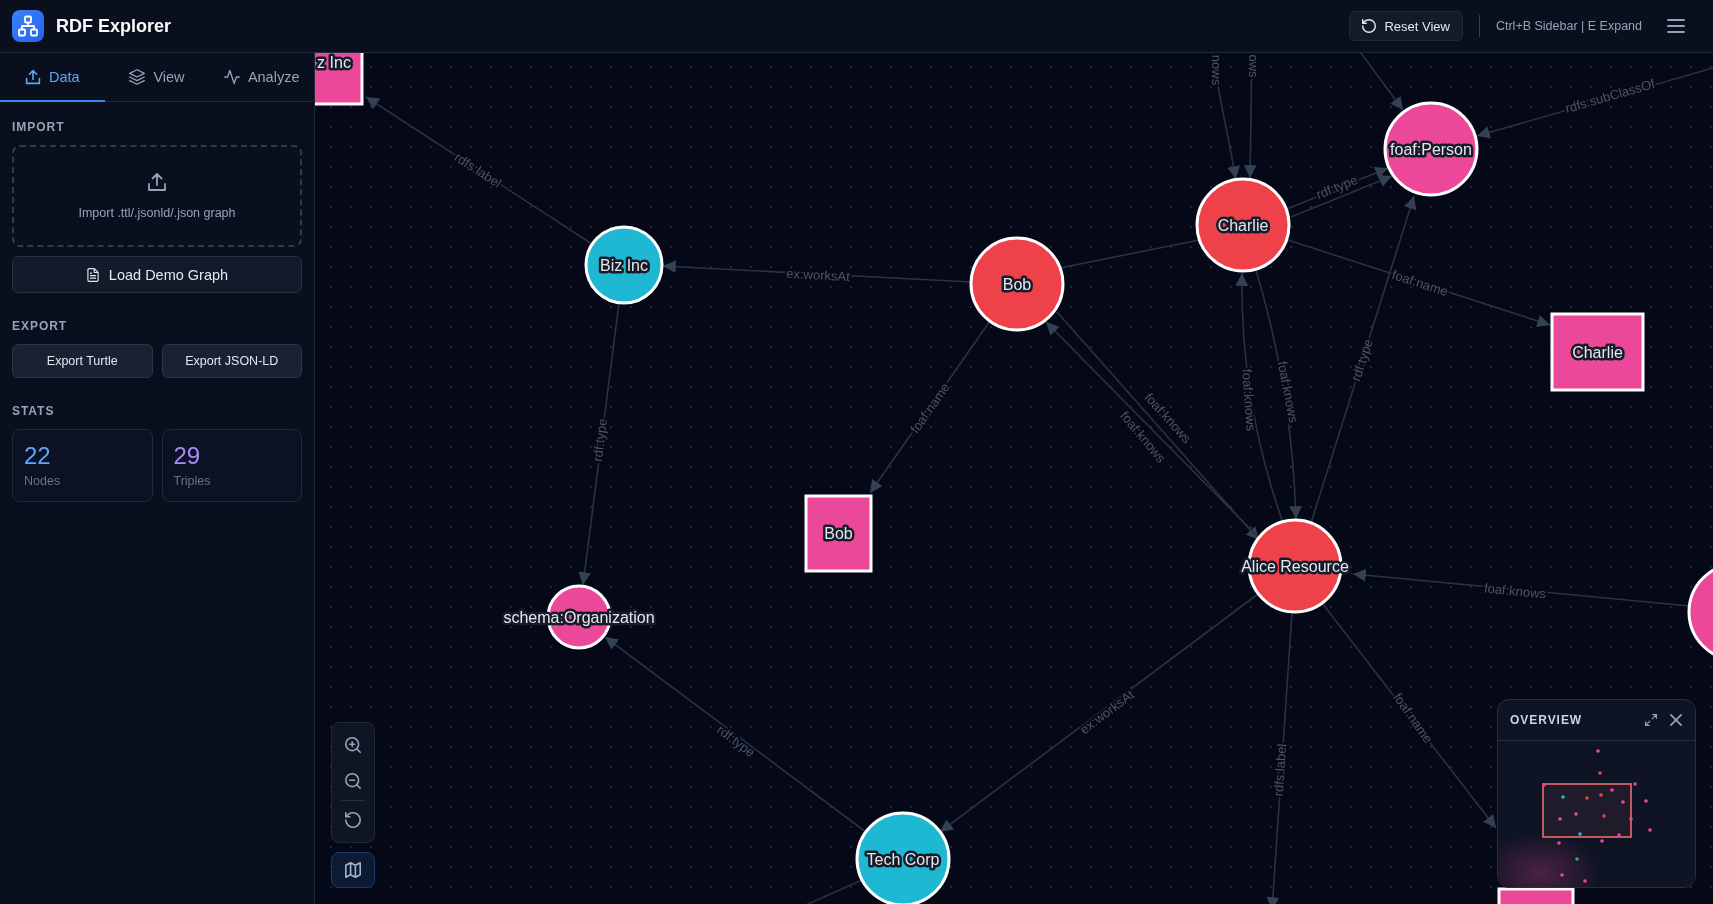 Image resolution: width=1713 pixels, height=904 pixels. What do you see at coordinates (1651, 720) in the screenshot?
I see `expand-icon` at bounding box center [1651, 720].